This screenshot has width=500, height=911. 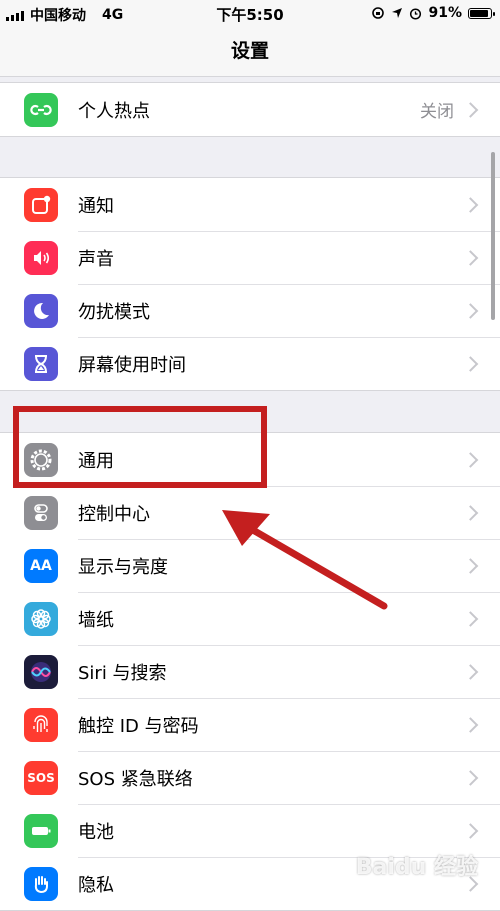 I want to click on row-label: Siri 与搜索, so click(x=122, y=673).